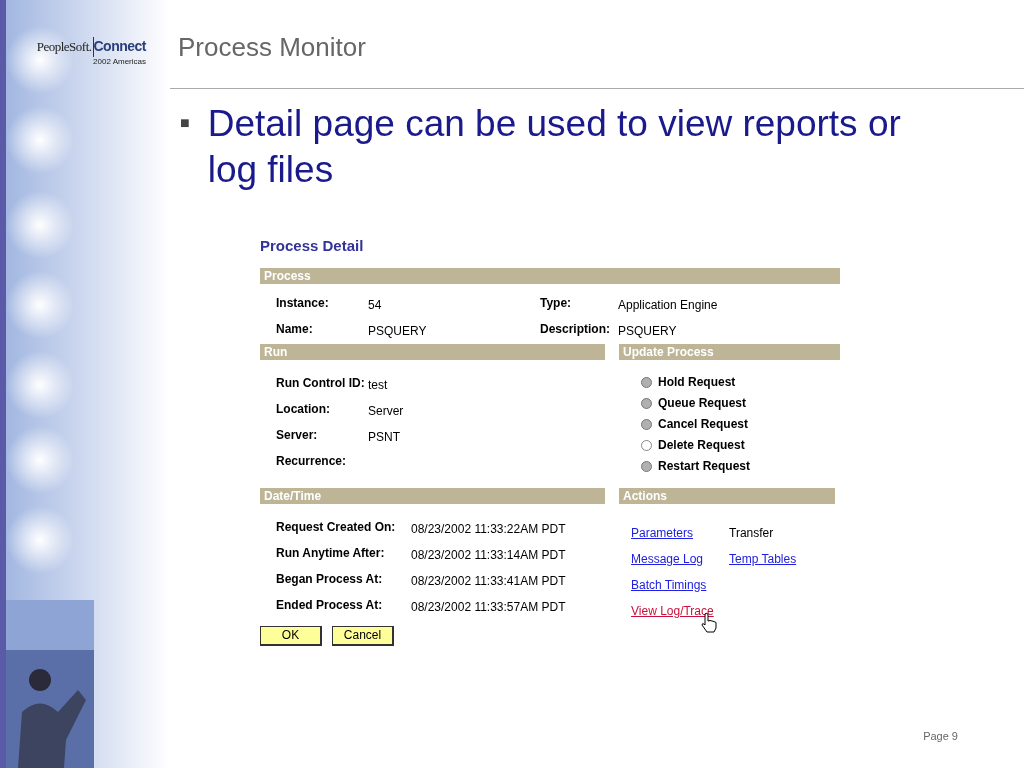 This screenshot has height=768, width=1024. I want to click on slide-title: Process Monitor, so click(272, 47).